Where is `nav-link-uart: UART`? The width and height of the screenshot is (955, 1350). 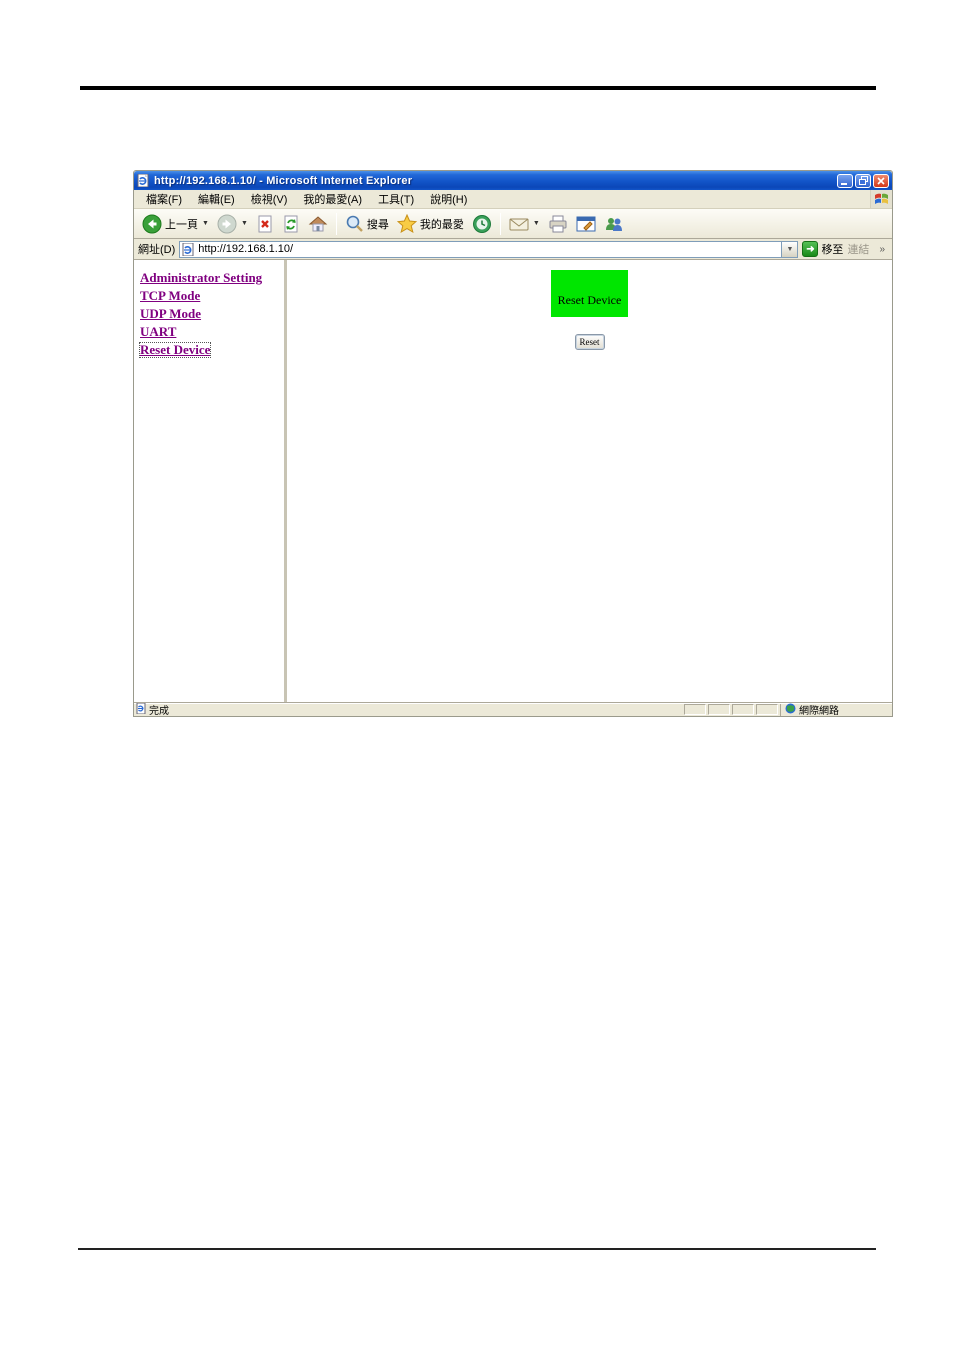
nav-link-uart: UART is located at coordinates (158, 332).